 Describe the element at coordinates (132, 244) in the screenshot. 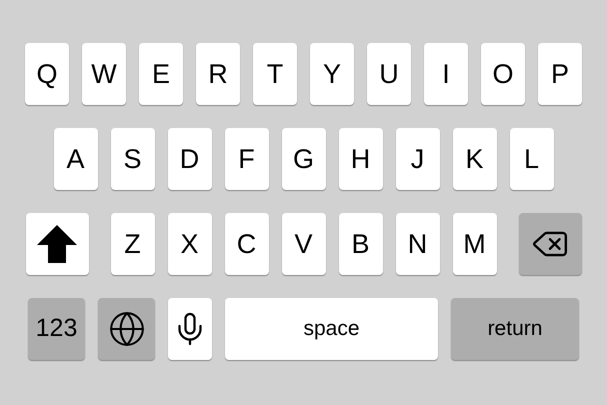

I see `letter-key: Z` at that location.